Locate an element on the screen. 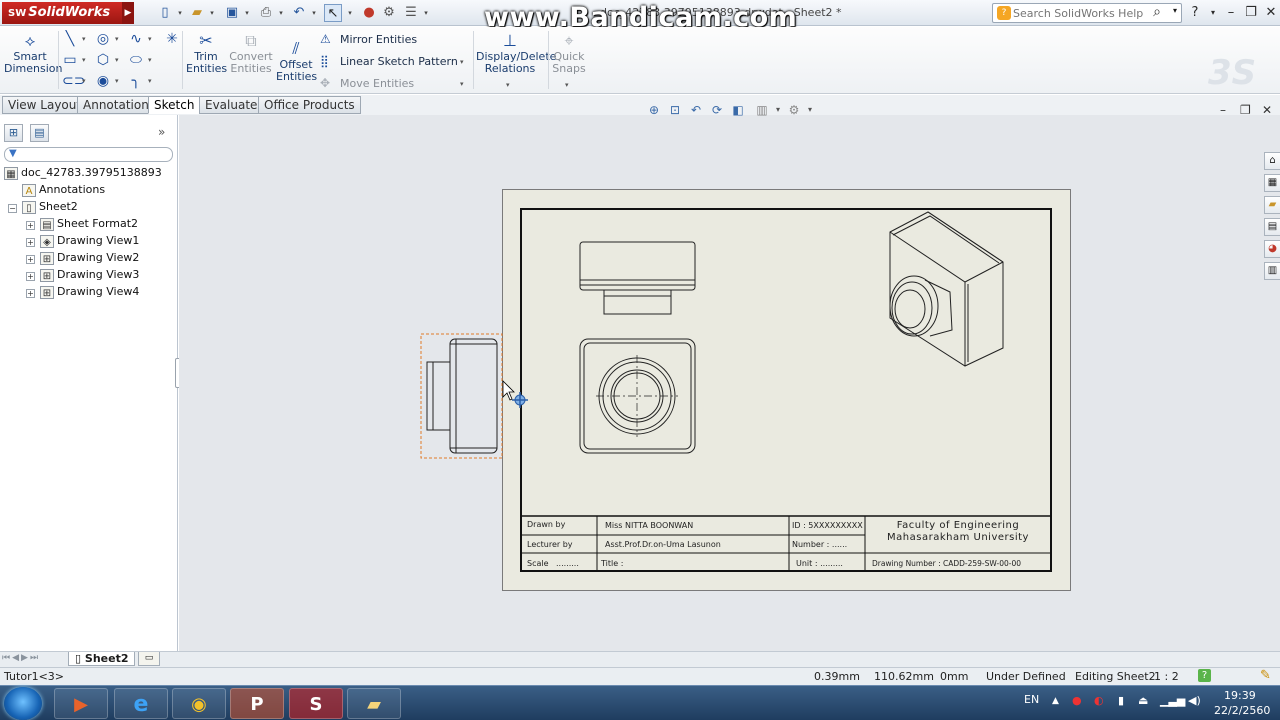 Image resolution: width=1280 pixels, height=720 pixels. rebuild-status-icon: ✎ is located at coordinates (1265, 675).